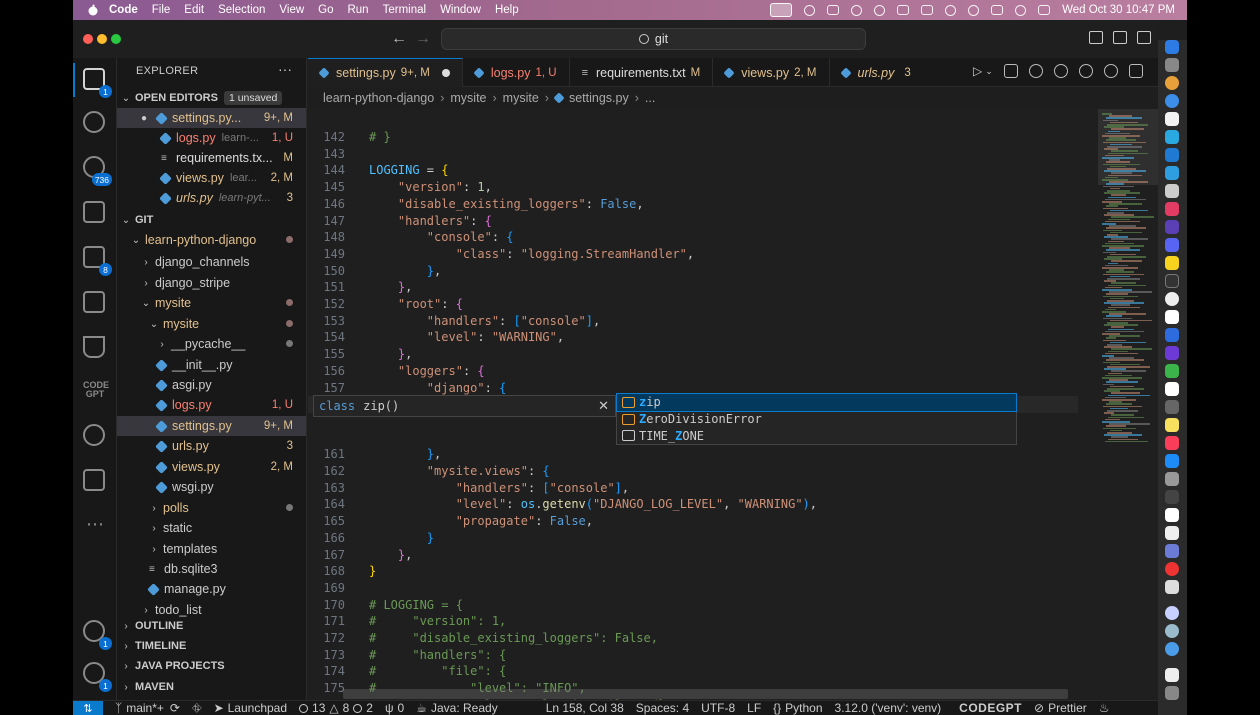  What do you see at coordinates (378, 98) in the screenshot?
I see `breadcrumb-item: learn-python-django` at bounding box center [378, 98].